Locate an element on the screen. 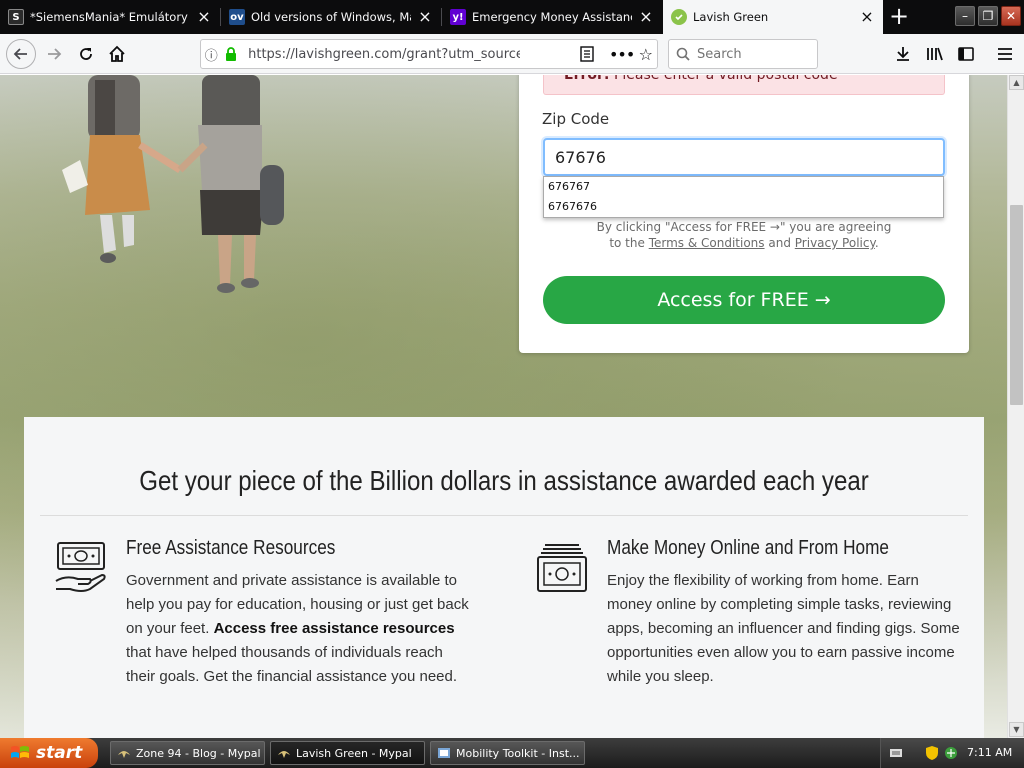 The image size is (1024, 768). feature-title: Make Money Online and From Home is located at coordinates (748, 548).